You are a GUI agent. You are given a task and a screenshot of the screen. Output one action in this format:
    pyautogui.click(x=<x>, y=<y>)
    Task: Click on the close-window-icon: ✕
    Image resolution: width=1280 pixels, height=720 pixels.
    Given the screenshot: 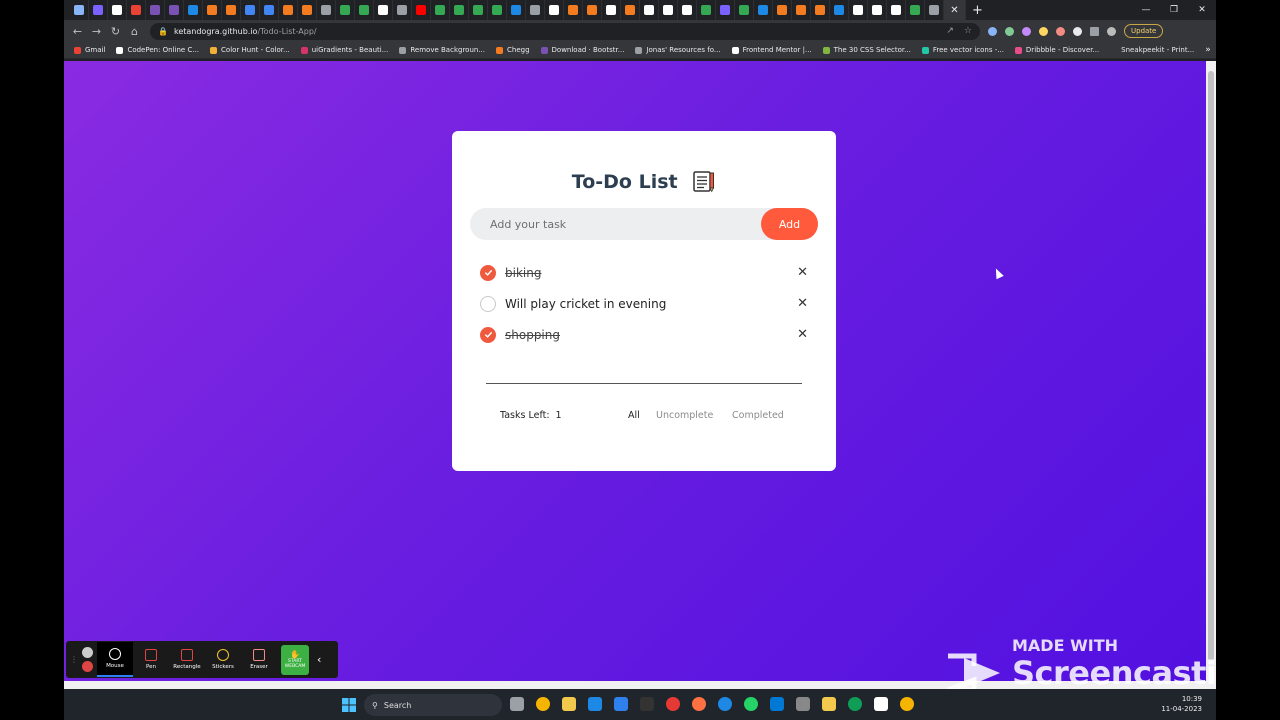 What is the action you would take?
    pyautogui.click(x=1202, y=10)
    